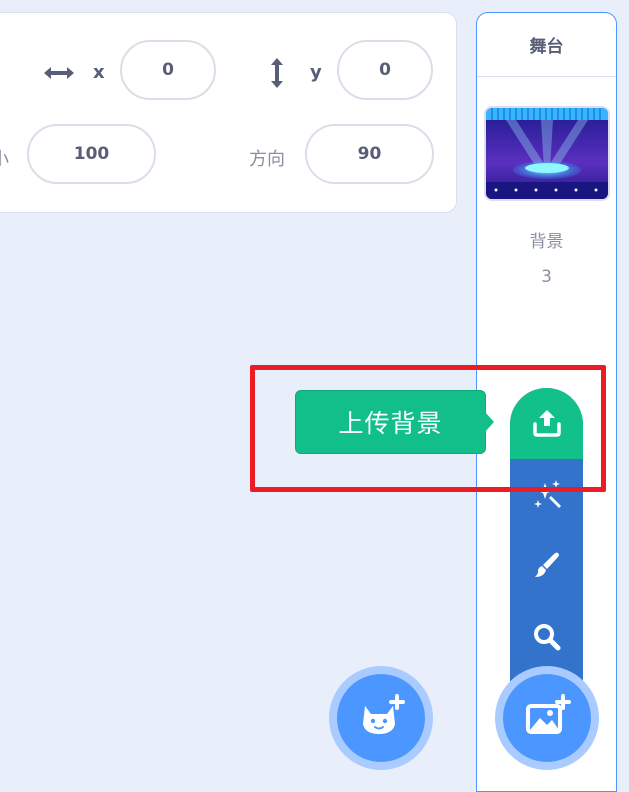  What do you see at coordinates (546, 242) in the screenshot?
I see `backdrop-label: 背景` at bounding box center [546, 242].